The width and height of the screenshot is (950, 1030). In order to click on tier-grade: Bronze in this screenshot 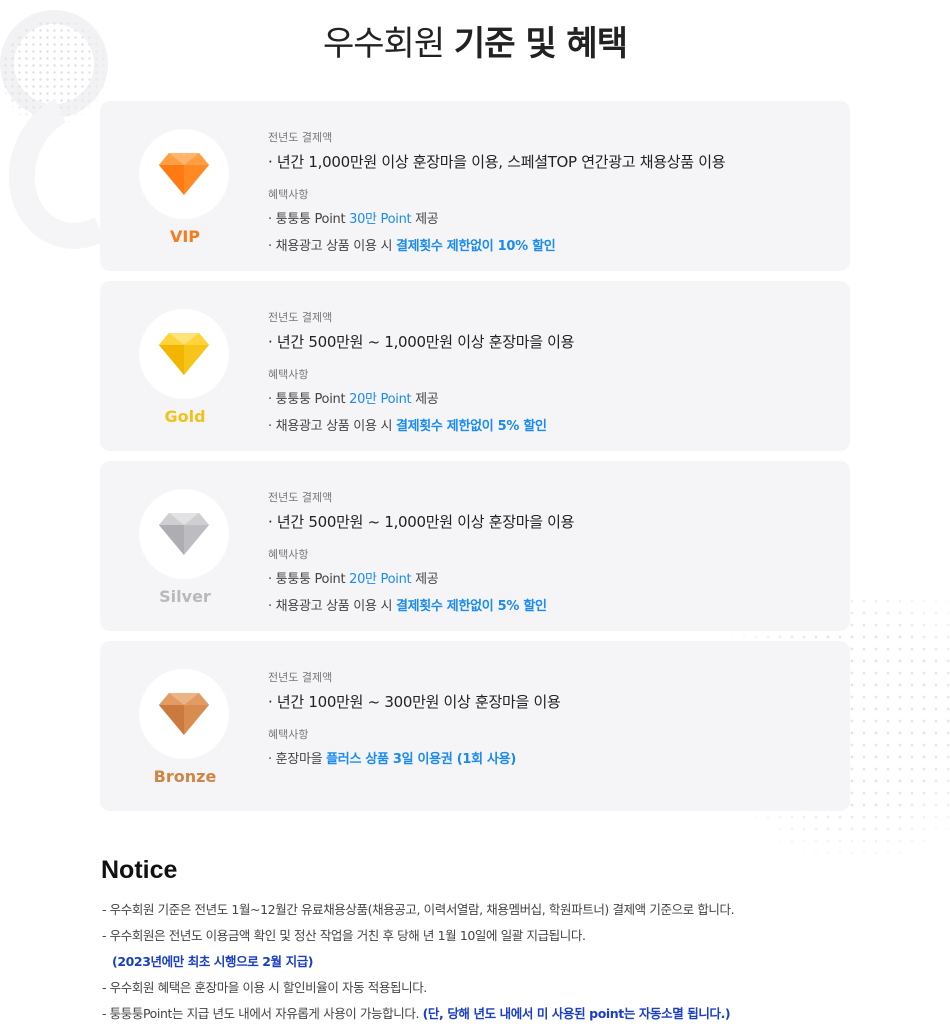, I will do `click(185, 776)`.